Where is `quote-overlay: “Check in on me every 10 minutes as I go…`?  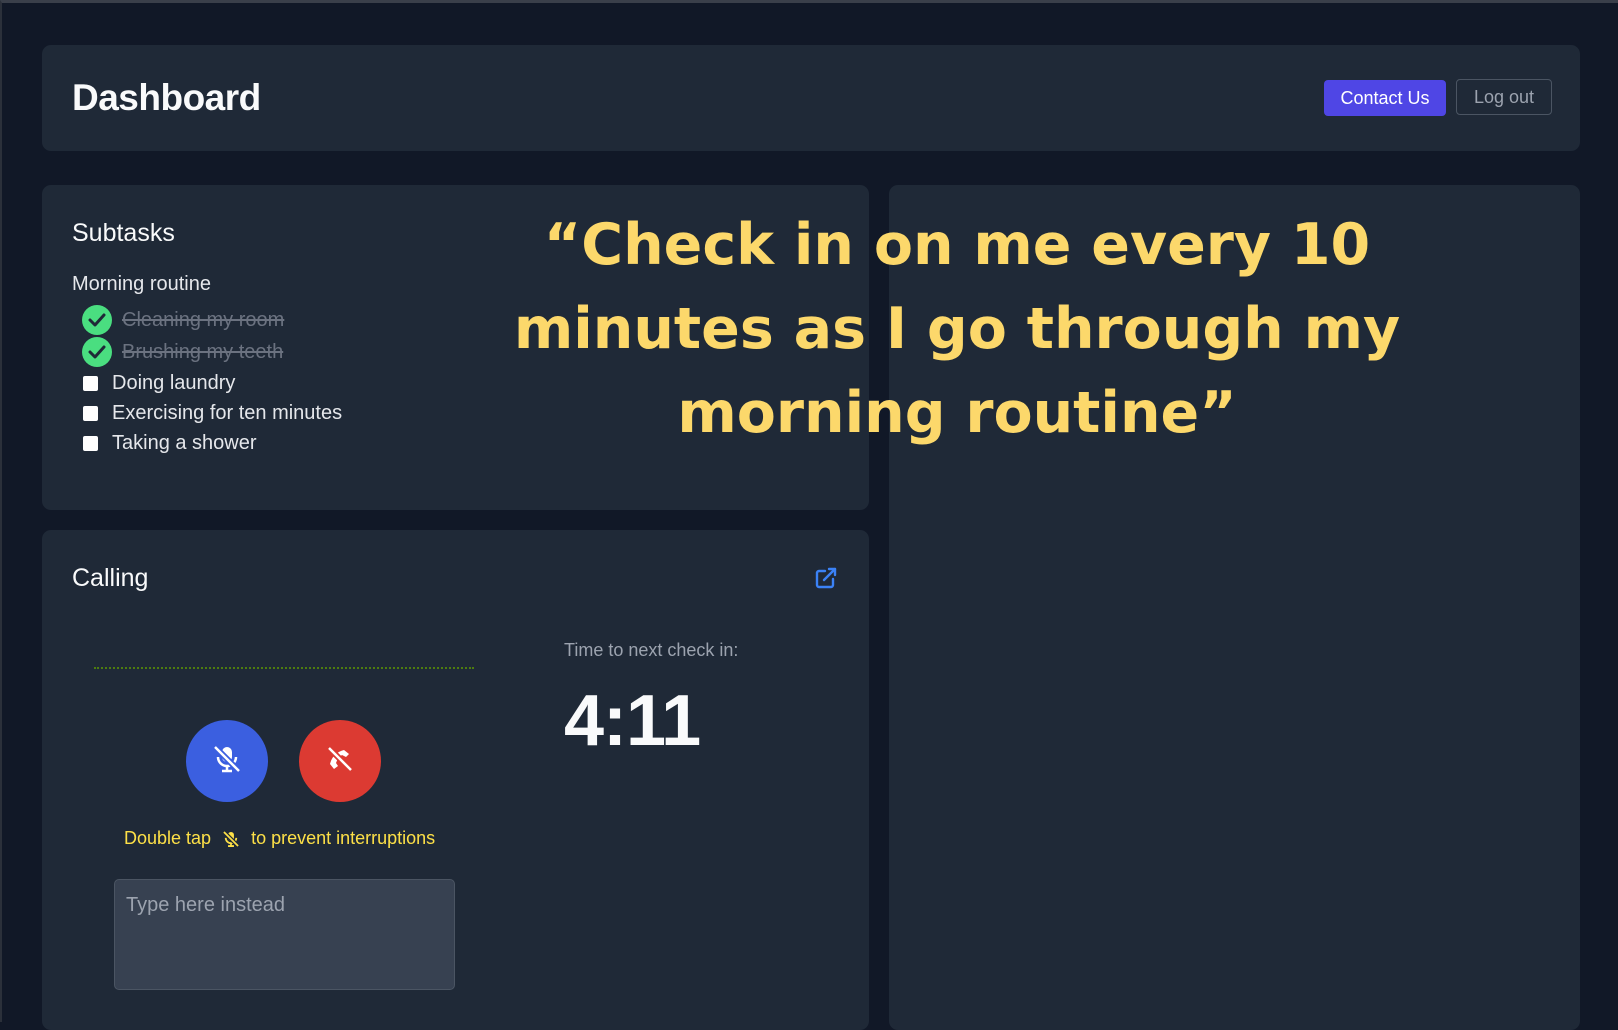
quote-overlay: “Check in on me every 10 minutes as I go… is located at coordinates (957, 329).